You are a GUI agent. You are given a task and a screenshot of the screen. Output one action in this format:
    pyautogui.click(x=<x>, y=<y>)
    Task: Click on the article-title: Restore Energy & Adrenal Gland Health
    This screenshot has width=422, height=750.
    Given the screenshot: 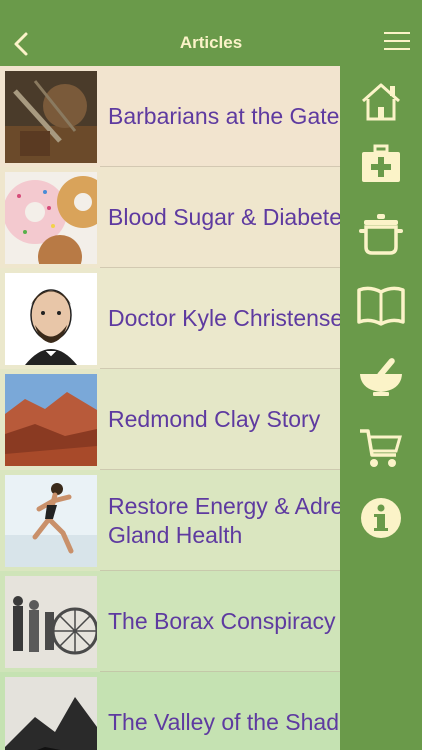 What is the action you would take?
    pyautogui.click(x=241, y=520)
    